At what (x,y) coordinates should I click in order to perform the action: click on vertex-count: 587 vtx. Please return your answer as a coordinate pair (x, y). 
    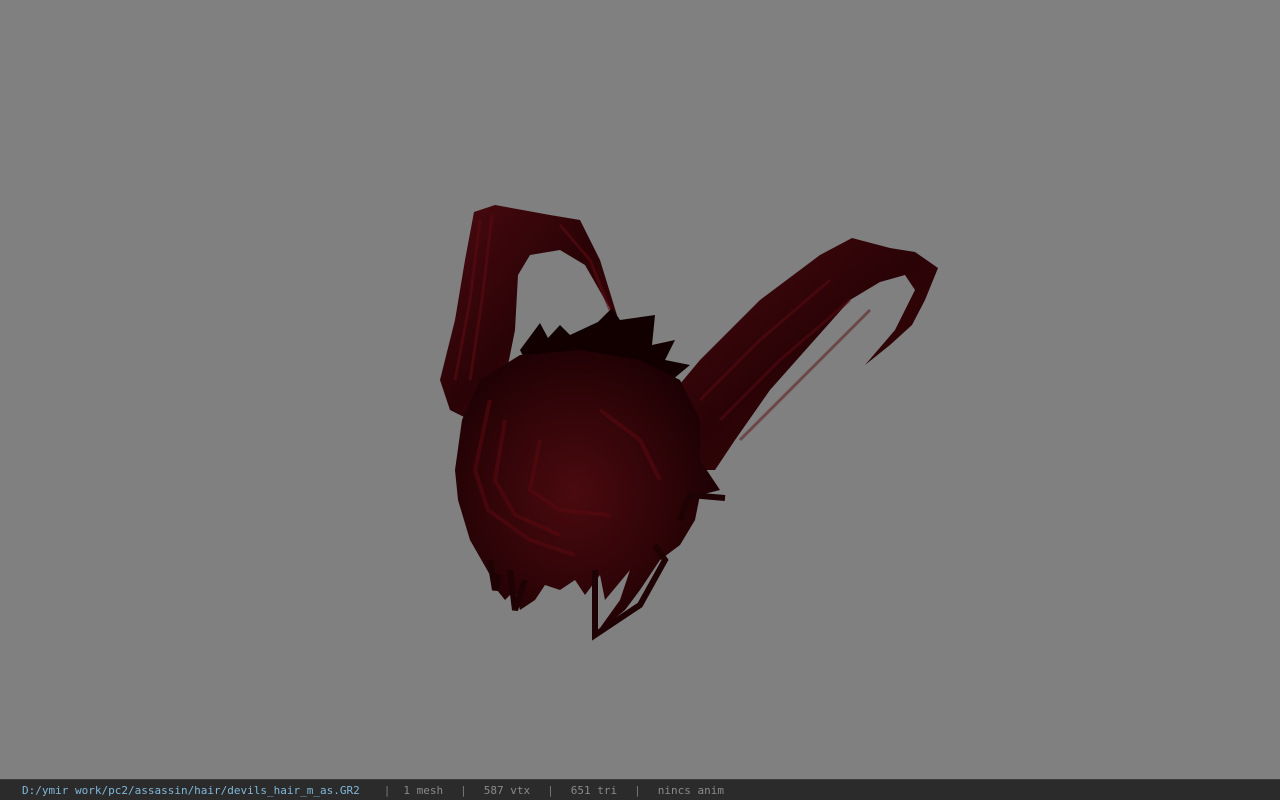
    Looking at the image, I should click on (507, 790).